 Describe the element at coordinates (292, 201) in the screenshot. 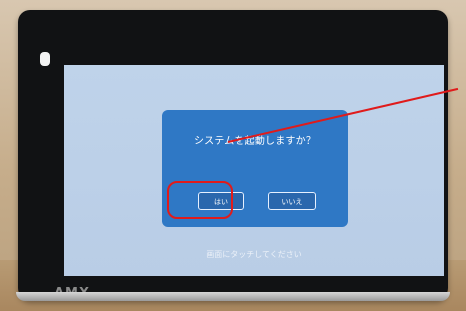

I see `no-button: いいえ` at that location.